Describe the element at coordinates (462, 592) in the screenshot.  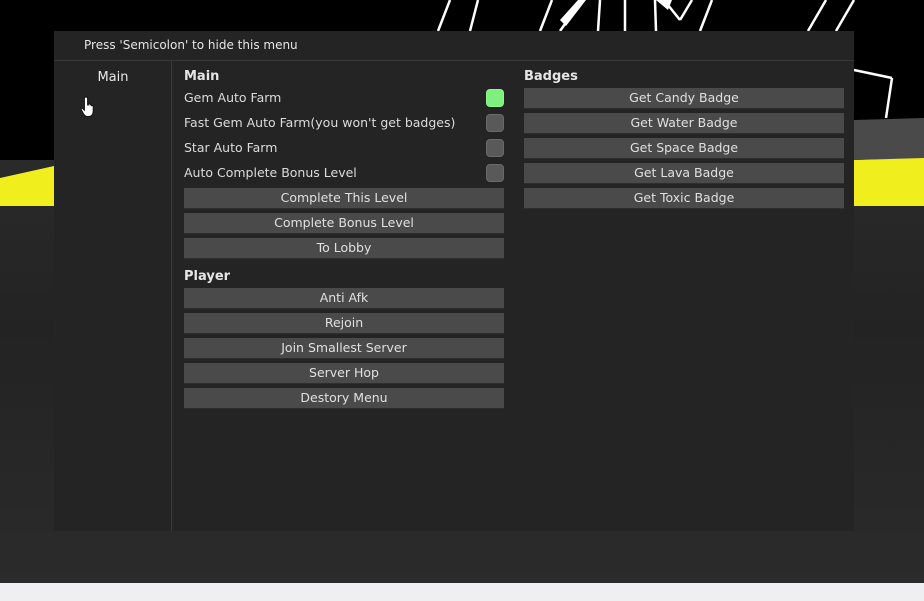
I see `taskbar-strip` at that location.